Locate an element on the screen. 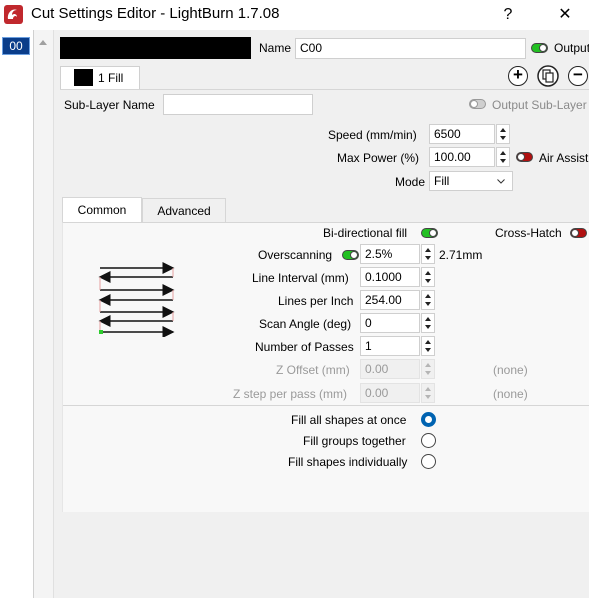 Image resolution: width=589 pixels, height=598 pixels. scroll-up-arrow-icon is located at coordinates (43, 42).